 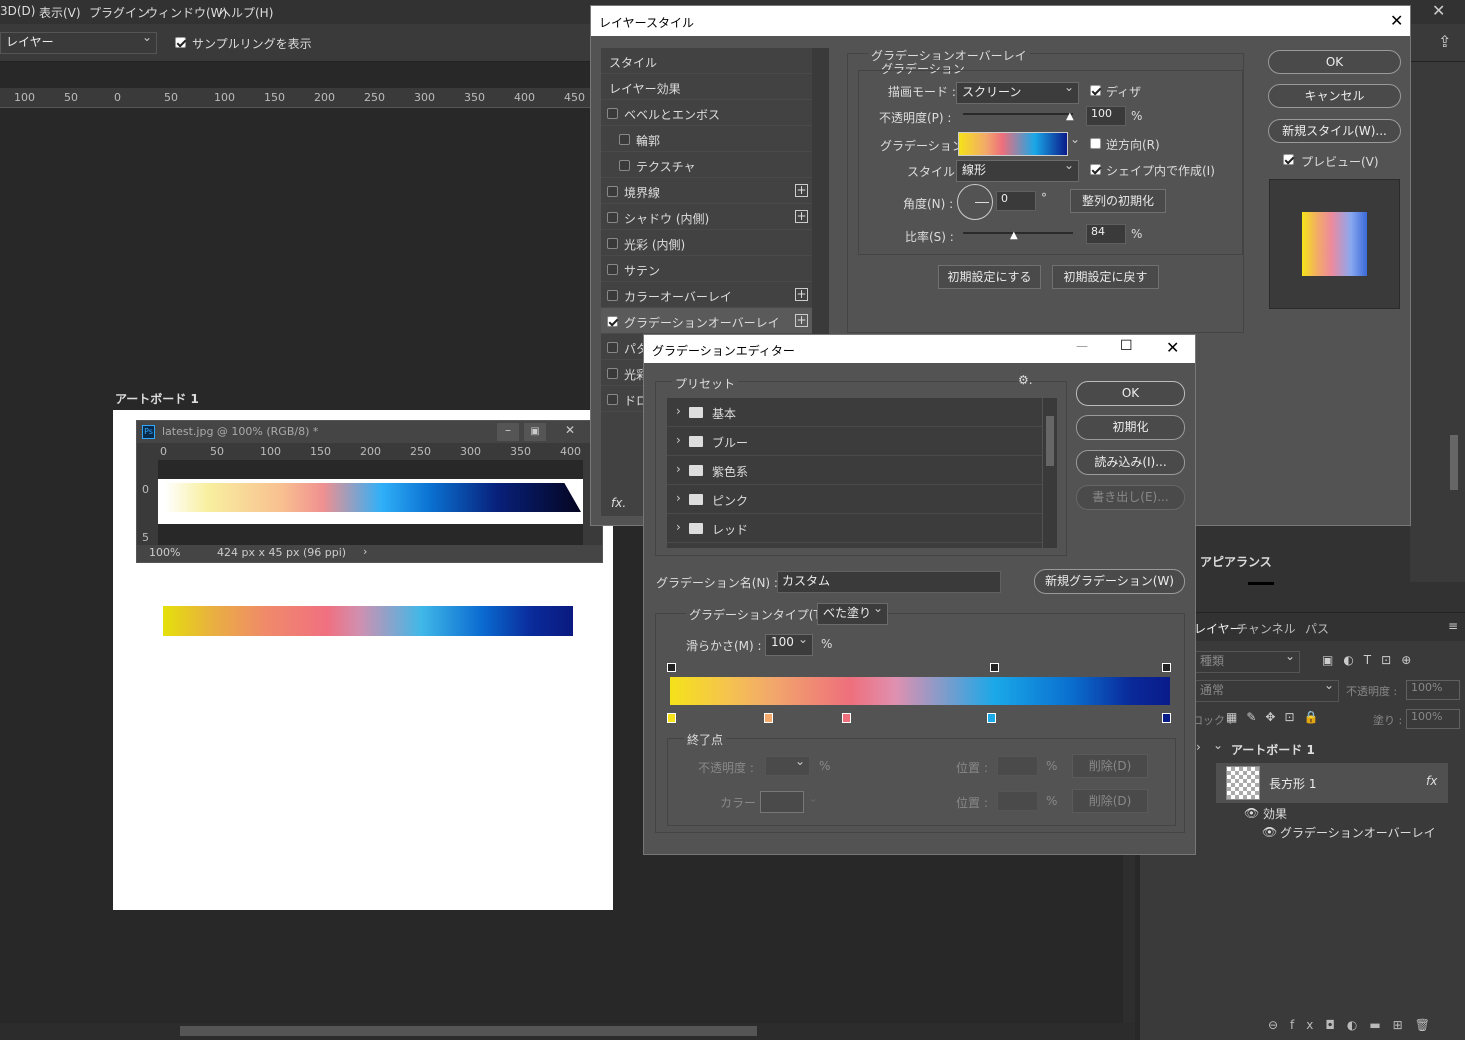 What do you see at coordinates (1266, 690) in the screenshot?
I see `blend-mode-select: 通常` at bounding box center [1266, 690].